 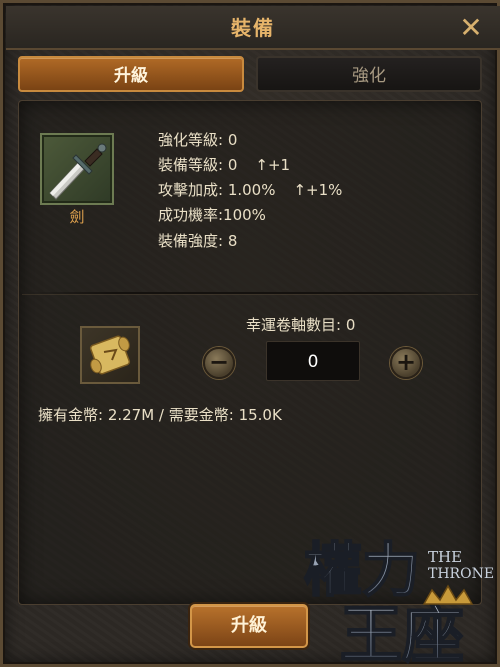 I want to click on stat-attack-bonus: 攻擊加成: 1.00% ↑+1%, so click(x=250, y=189).